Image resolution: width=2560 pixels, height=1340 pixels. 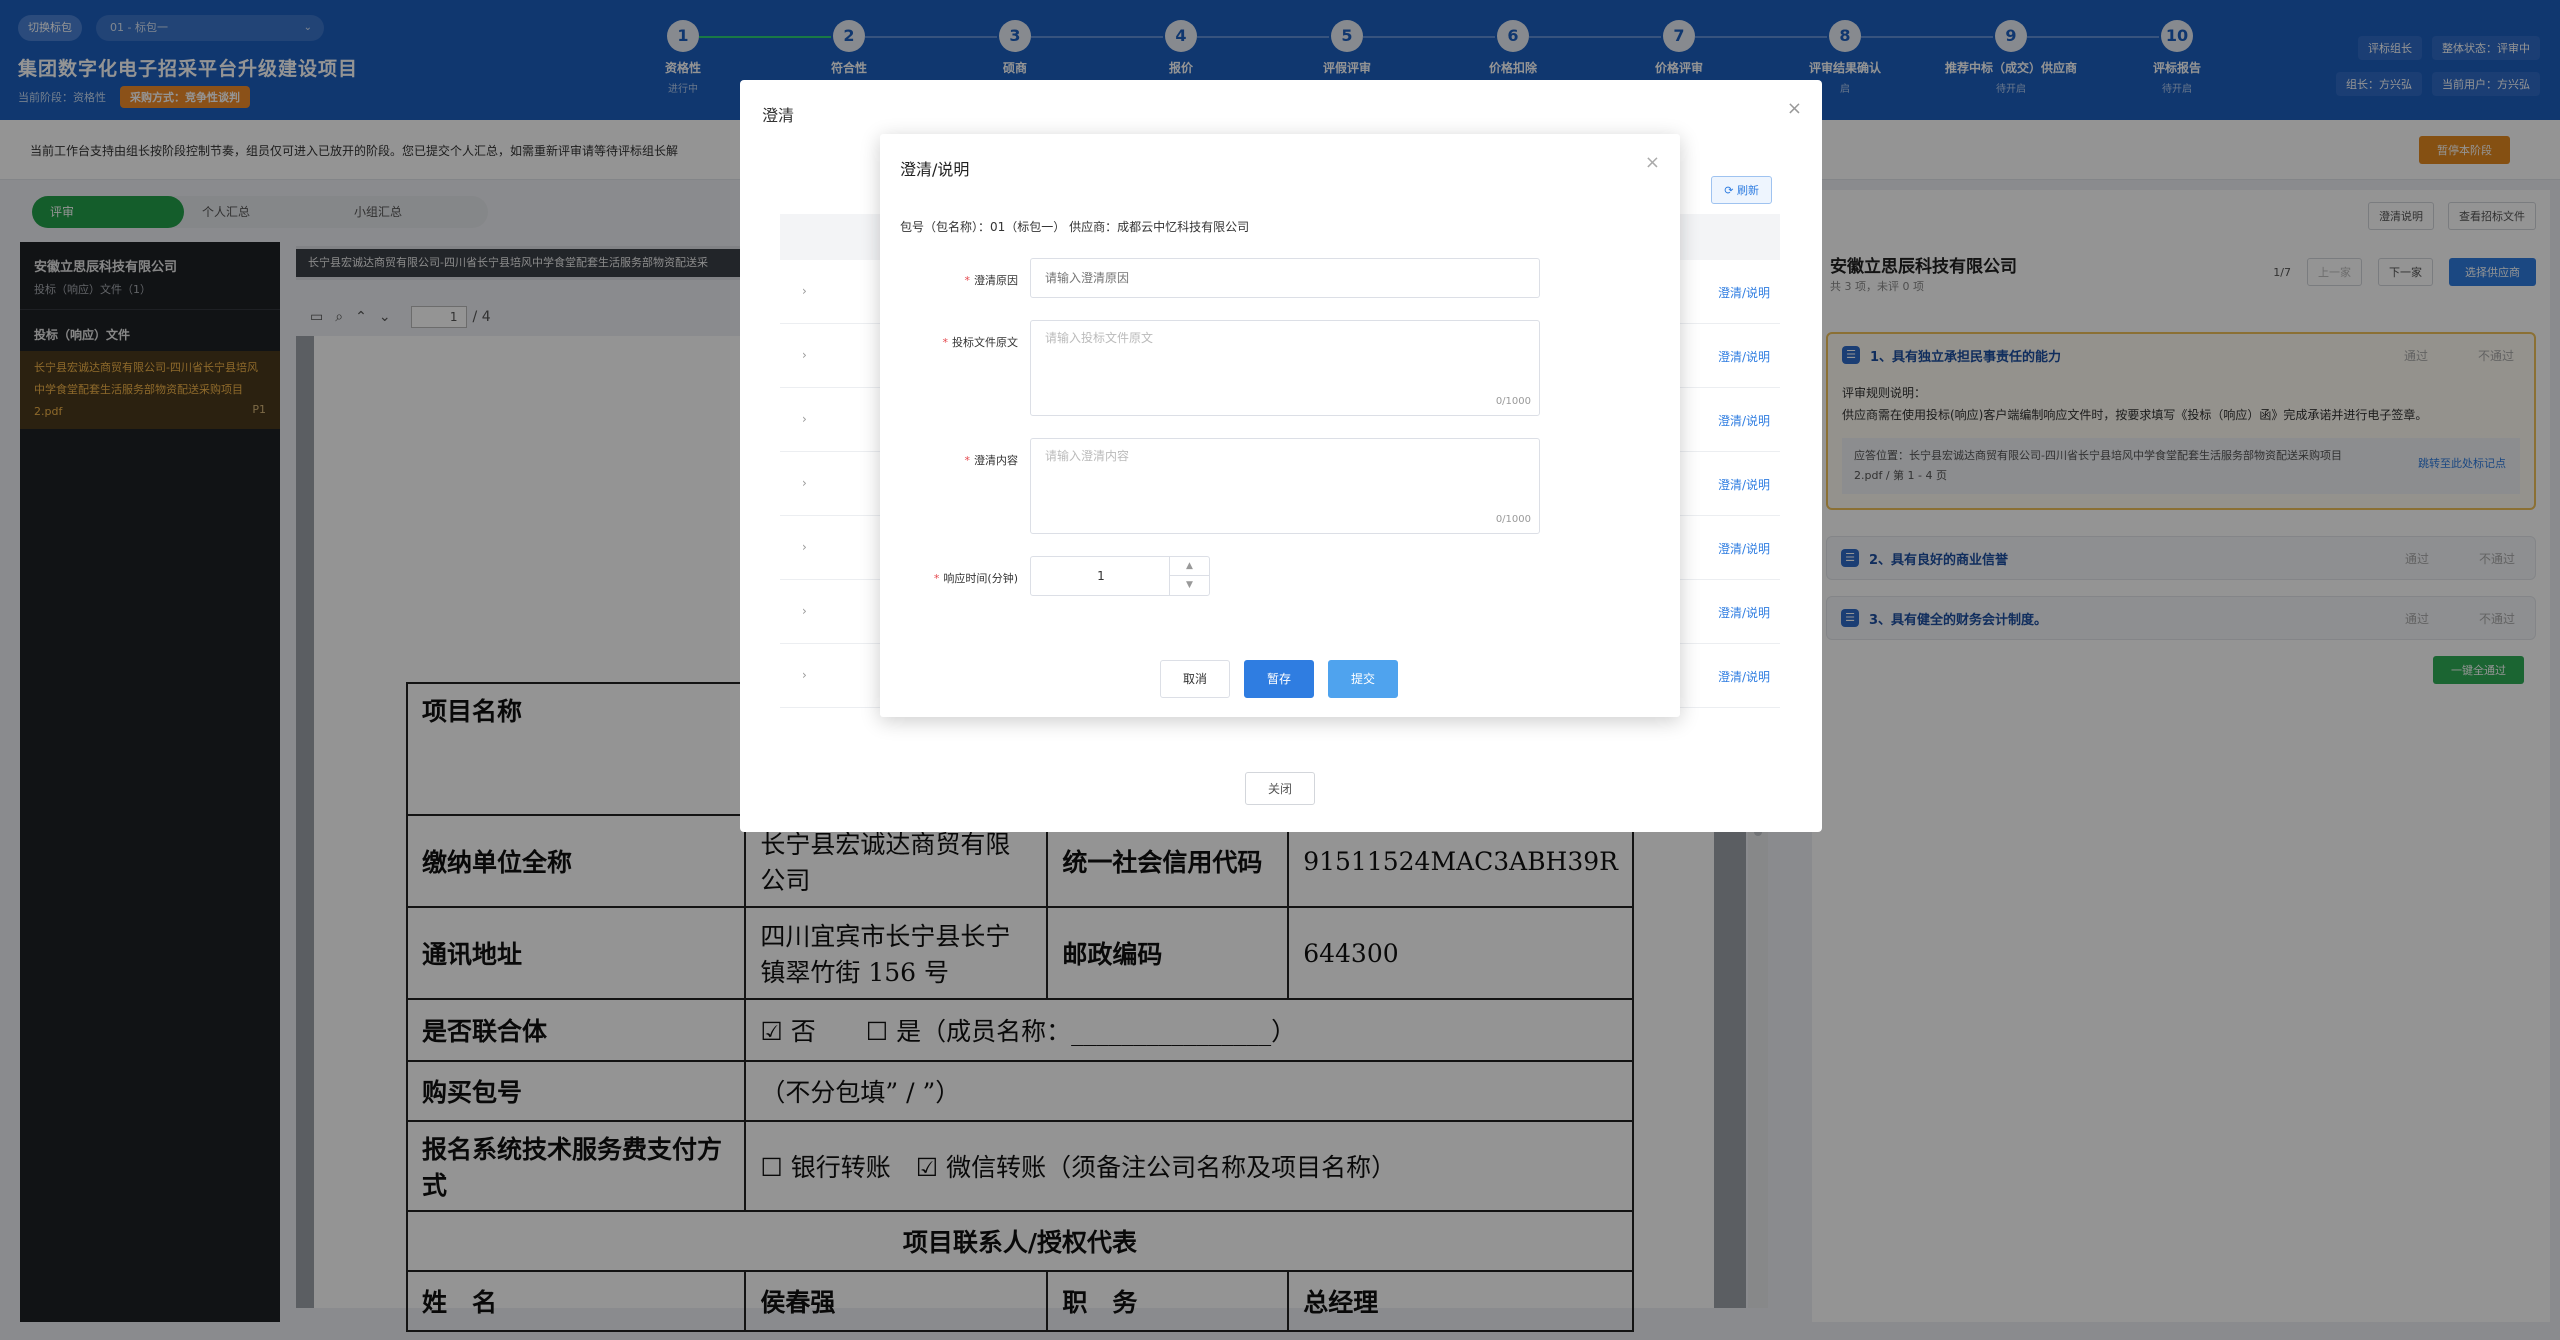 What do you see at coordinates (991, 460) in the screenshot?
I see `content-label: * 澄清内容` at bounding box center [991, 460].